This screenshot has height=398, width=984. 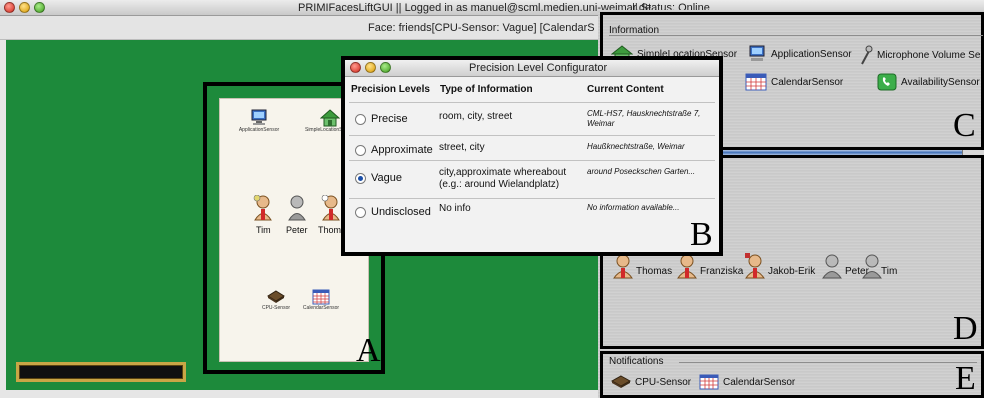 What do you see at coordinates (385, 67) in the screenshot?
I see `dialog-zoom-button` at bounding box center [385, 67].